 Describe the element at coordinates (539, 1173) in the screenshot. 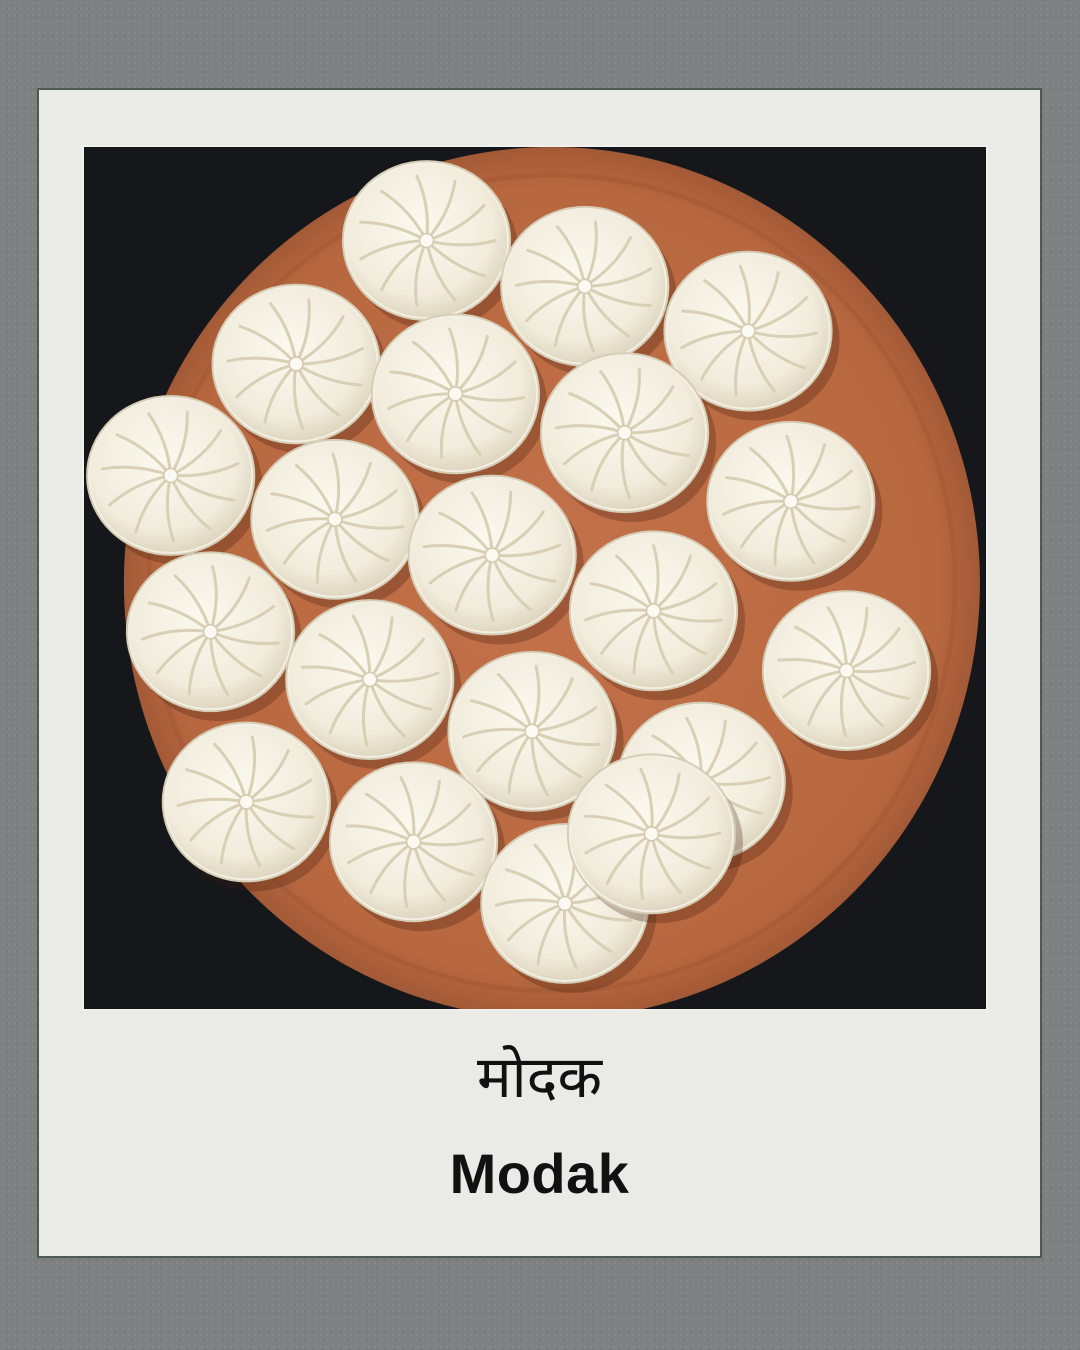

I see `caption-english: Modak` at that location.